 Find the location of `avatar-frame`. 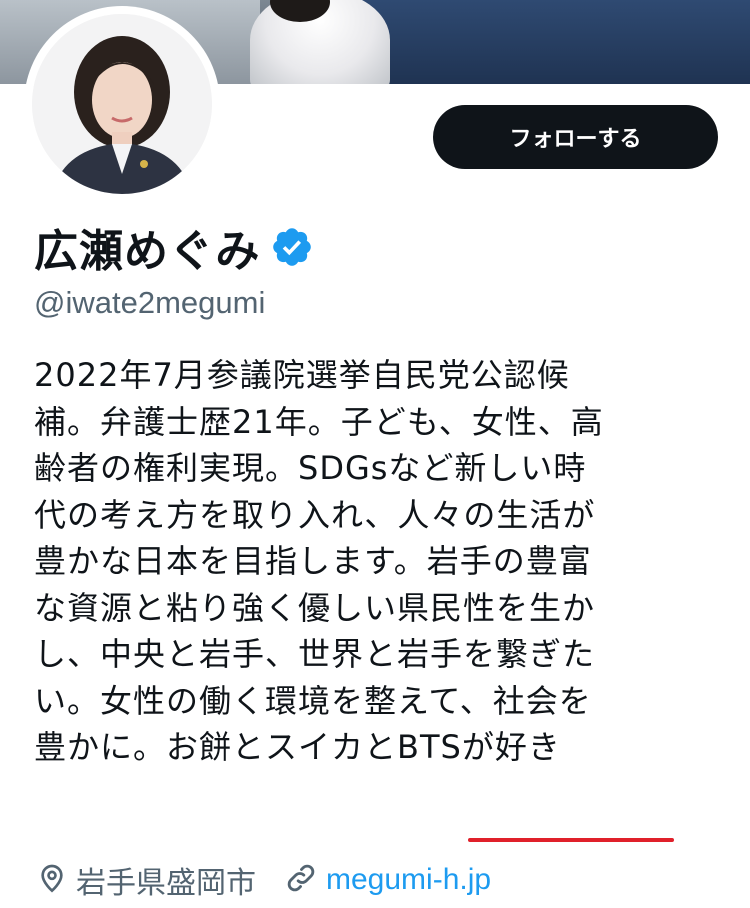

avatar-frame is located at coordinates (122, 104).